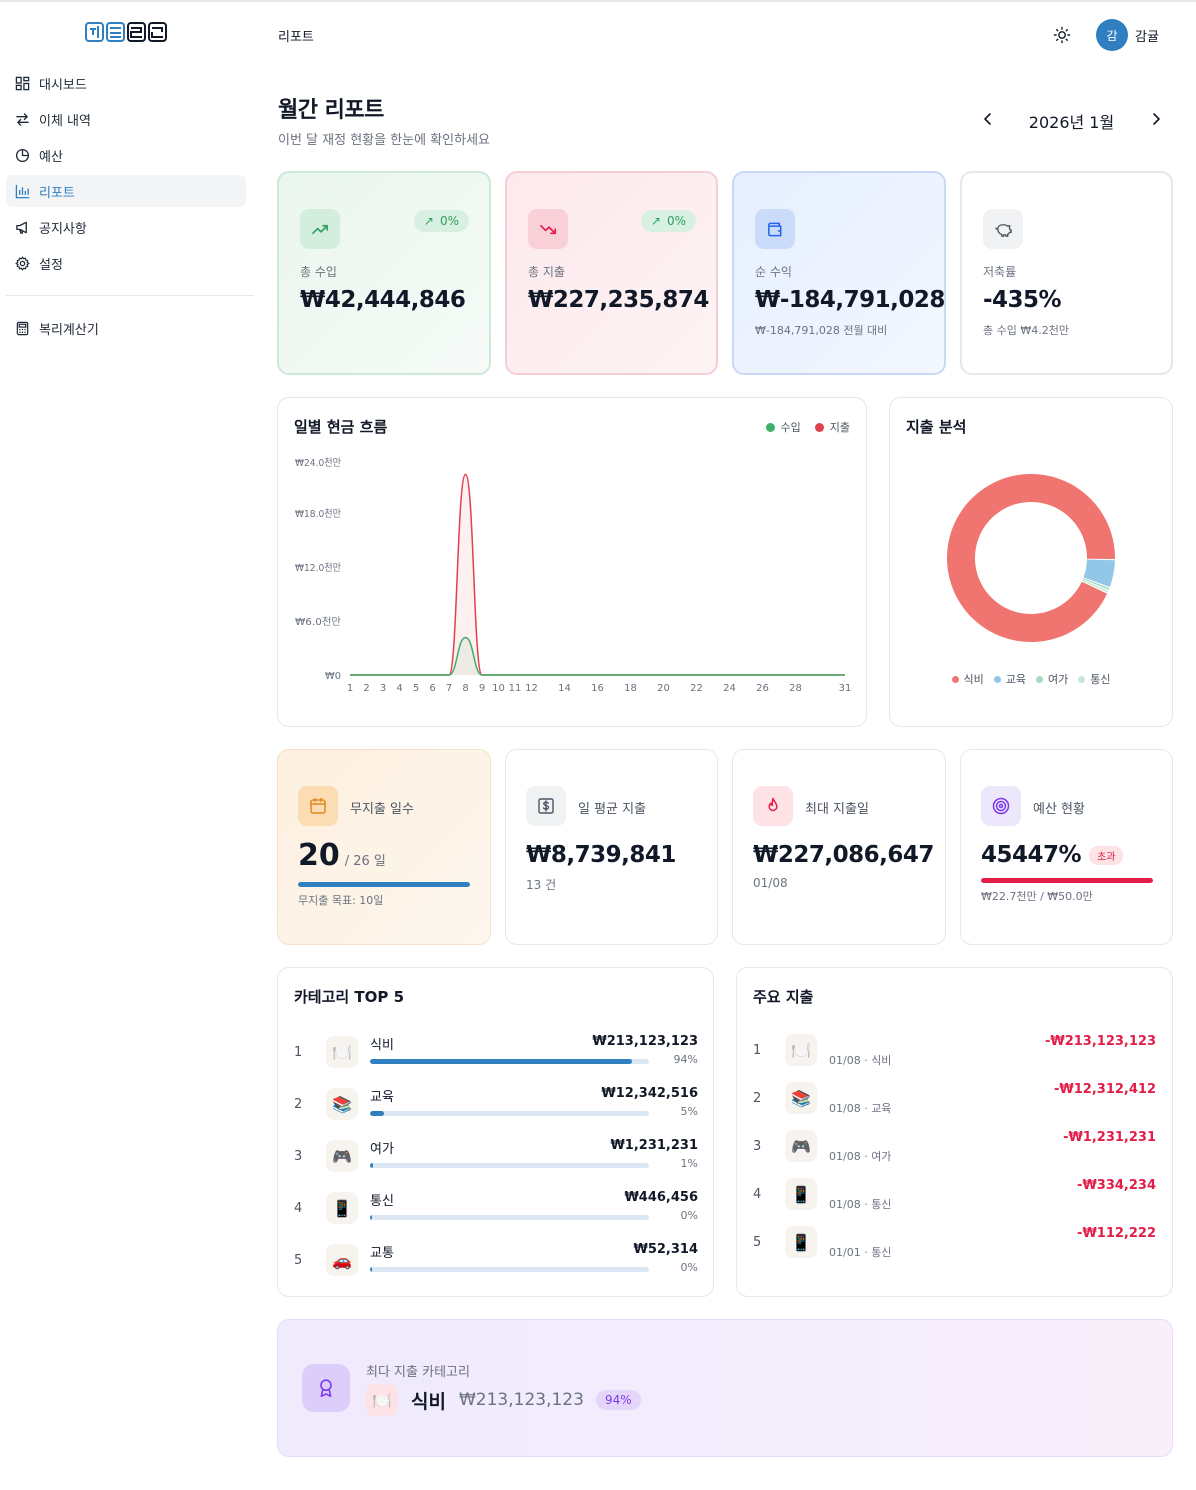  What do you see at coordinates (51, 157) in the screenshot?
I see `sidebar-item-label: 예산` at bounding box center [51, 157].